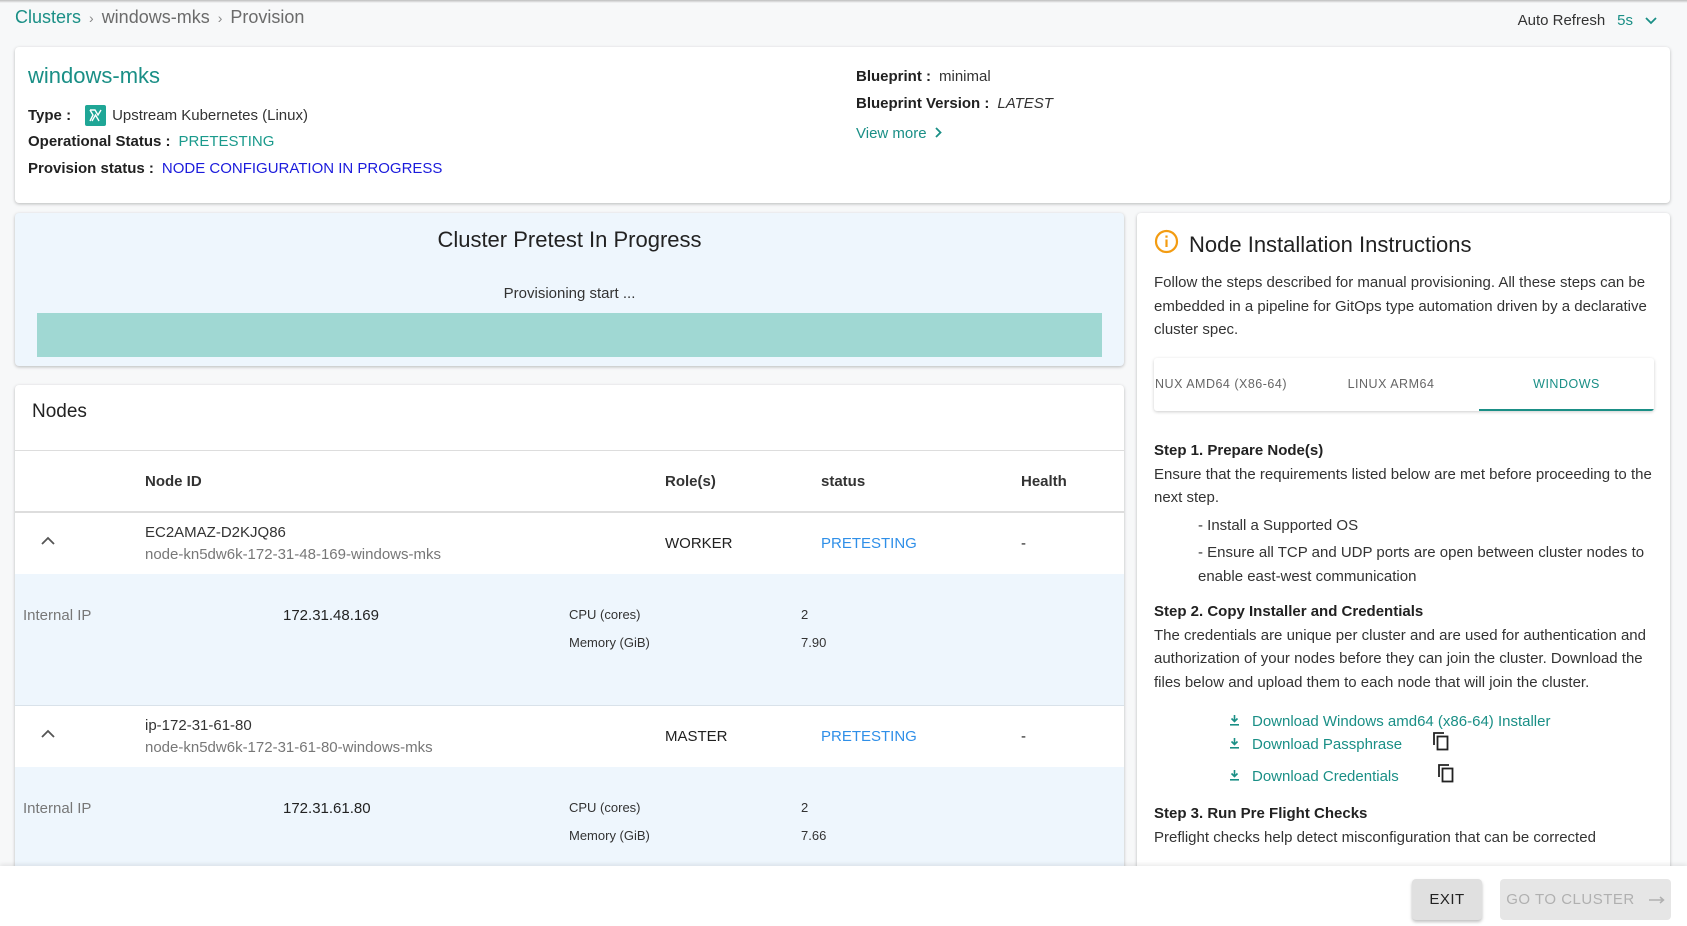 This screenshot has width=1687, height=926. I want to click on auto-refresh-label: Auto Refresh, so click(1561, 20).